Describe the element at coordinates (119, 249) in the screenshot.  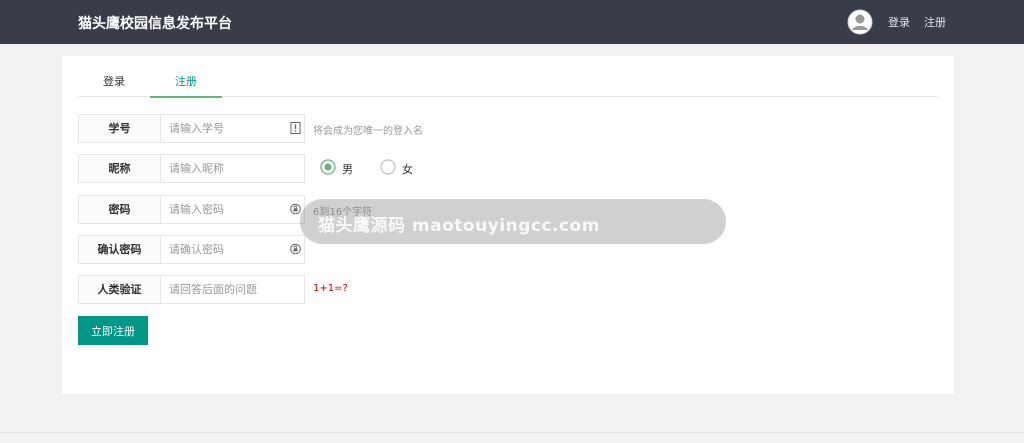
I see `confirm-password-label: 确认密码` at that location.